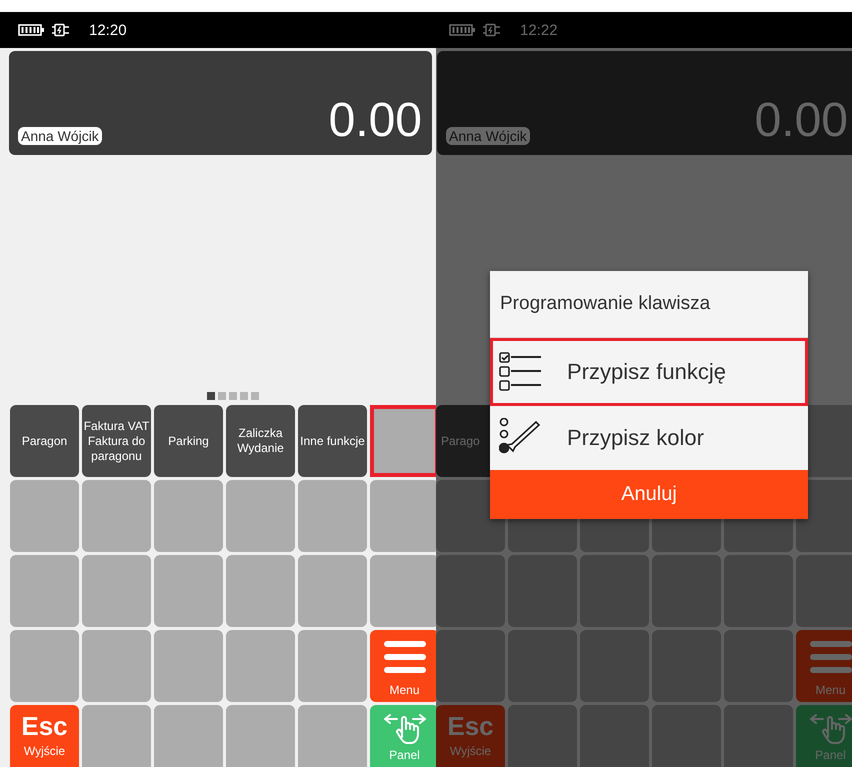 Image resolution: width=852 pixels, height=767 pixels. What do you see at coordinates (649, 438) in the screenshot?
I see `dialog-option: Przypisz kolor` at bounding box center [649, 438].